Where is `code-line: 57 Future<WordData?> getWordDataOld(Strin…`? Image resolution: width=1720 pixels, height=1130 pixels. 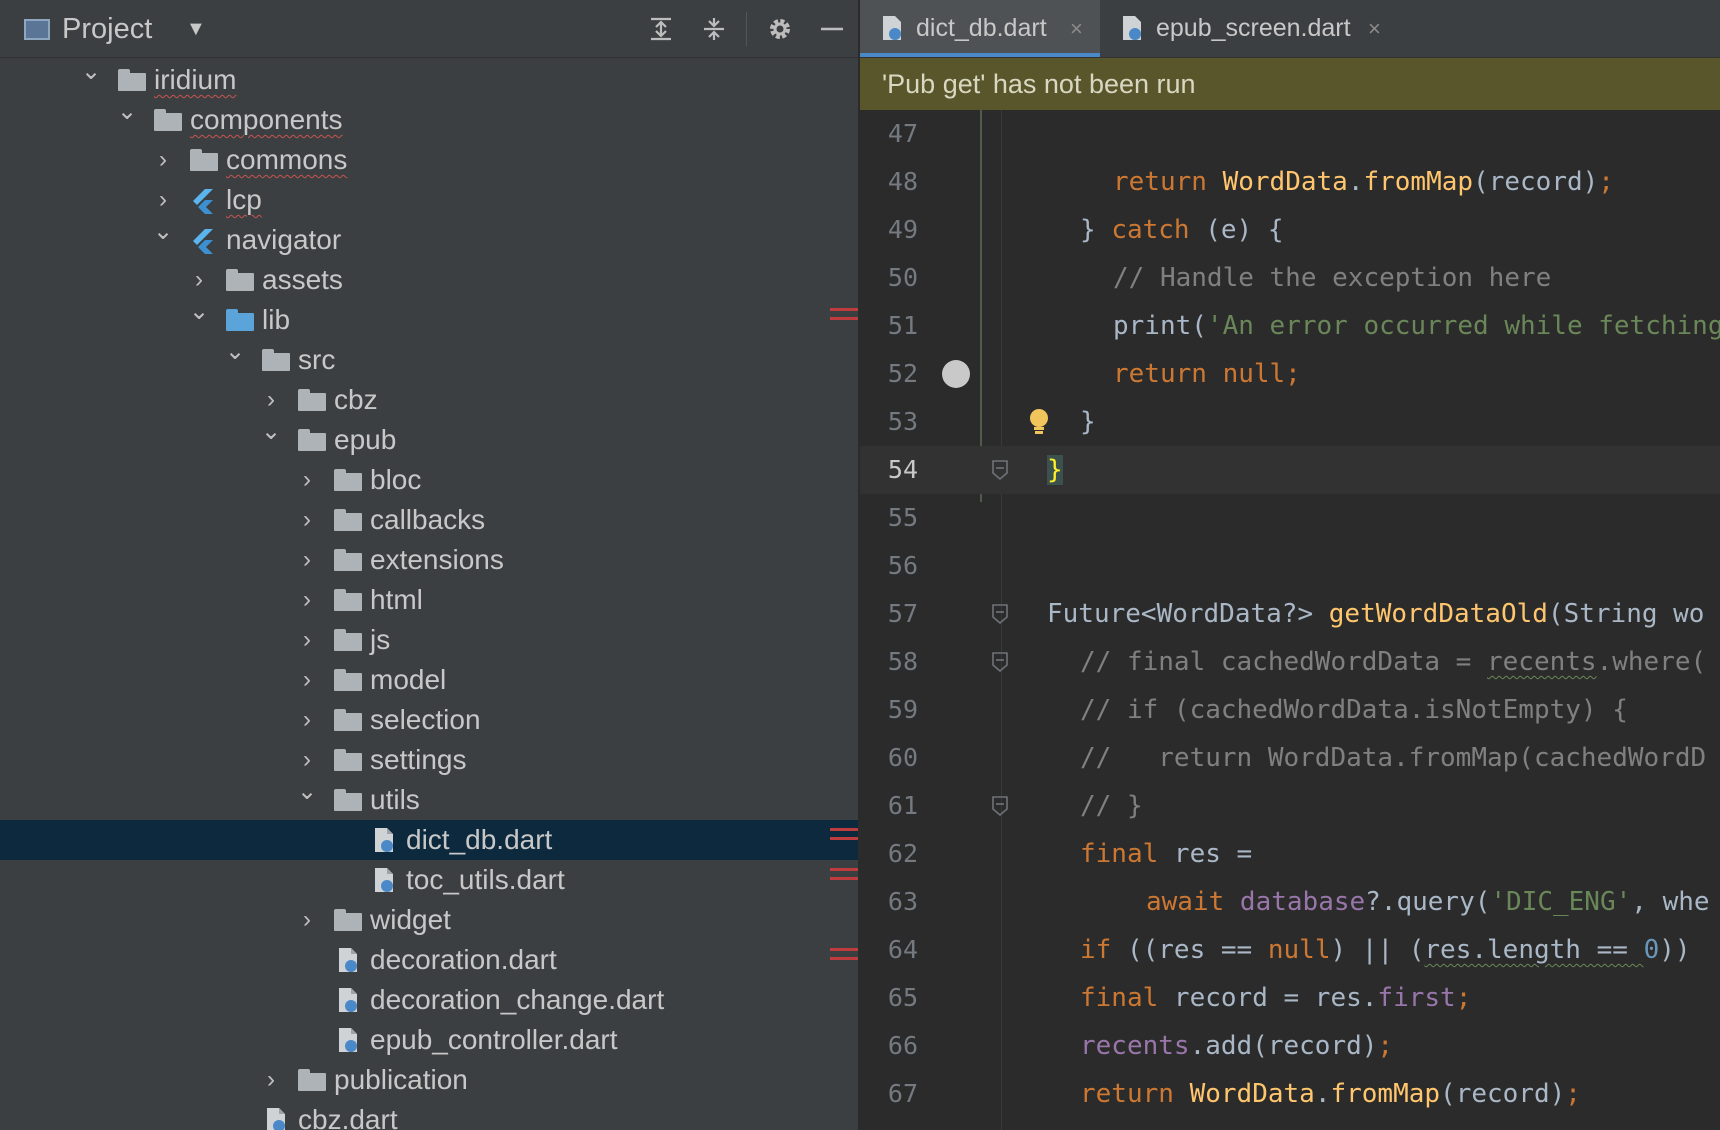 code-line: 57 Future<WordData?> getWordDataOld(Strin… is located at coordinates (1290, 614).